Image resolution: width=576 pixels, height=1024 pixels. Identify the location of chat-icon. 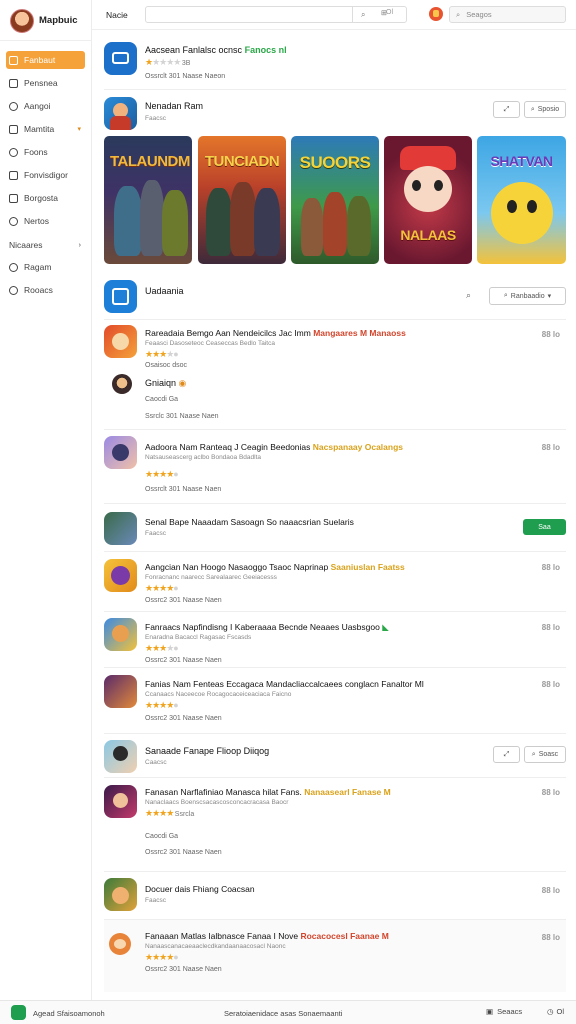
(13, 267).